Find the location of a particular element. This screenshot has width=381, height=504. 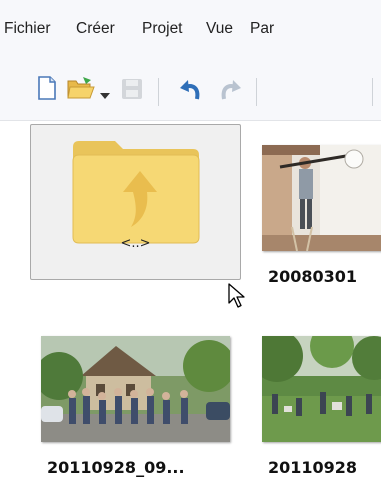

redo-icon is located at coordinates (230, 92).